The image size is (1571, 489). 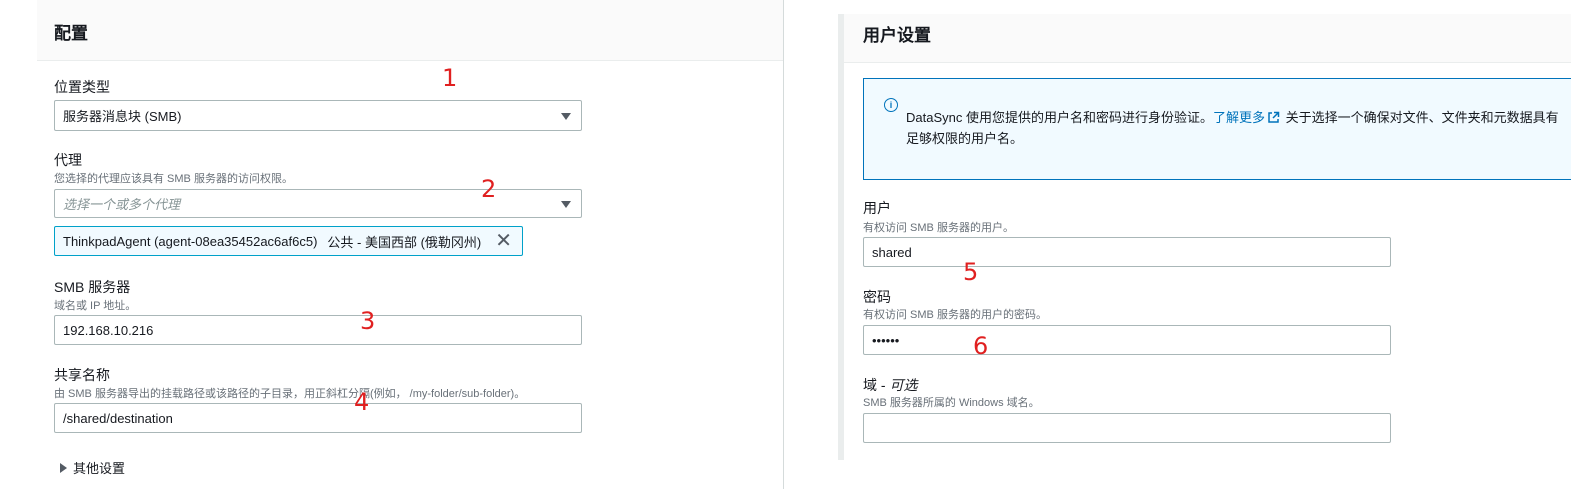 What do you see at coordinates (318, 330) in the screenshot?
I see `smb-server-input: 192.168.10.216` at bounding box center [318, 330].